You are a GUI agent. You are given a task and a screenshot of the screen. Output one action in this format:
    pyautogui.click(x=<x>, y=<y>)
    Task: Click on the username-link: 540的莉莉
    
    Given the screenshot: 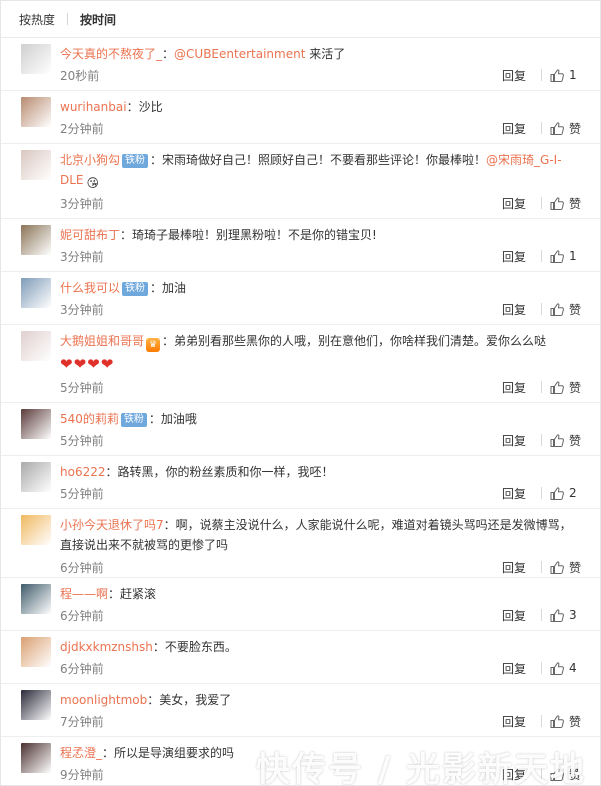 What is the action you would take?
    pyautogui.click(x=89, y=419)
    